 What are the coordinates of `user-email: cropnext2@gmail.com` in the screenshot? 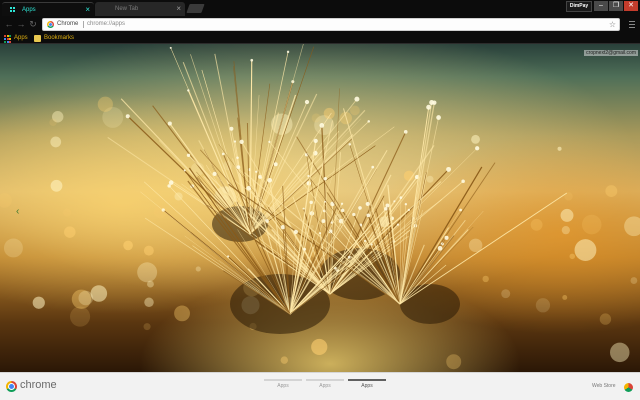 It's located at (611, 53).